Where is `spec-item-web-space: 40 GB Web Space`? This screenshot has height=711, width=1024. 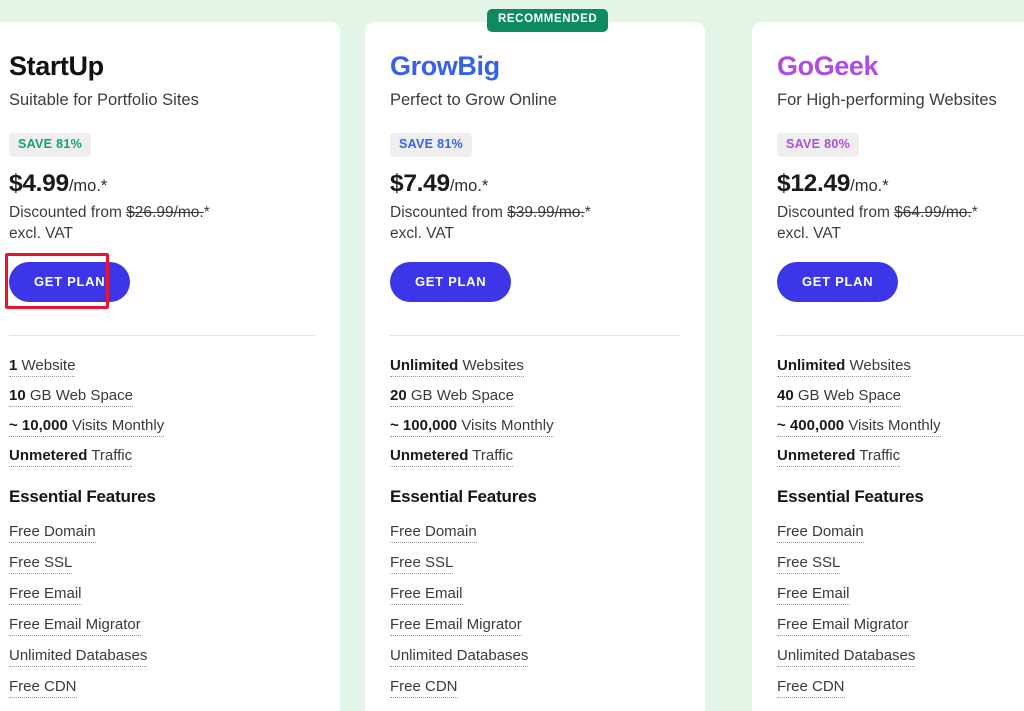
spec-item-web-space: 40 GB Web Space is located at coordinates (839, 397).